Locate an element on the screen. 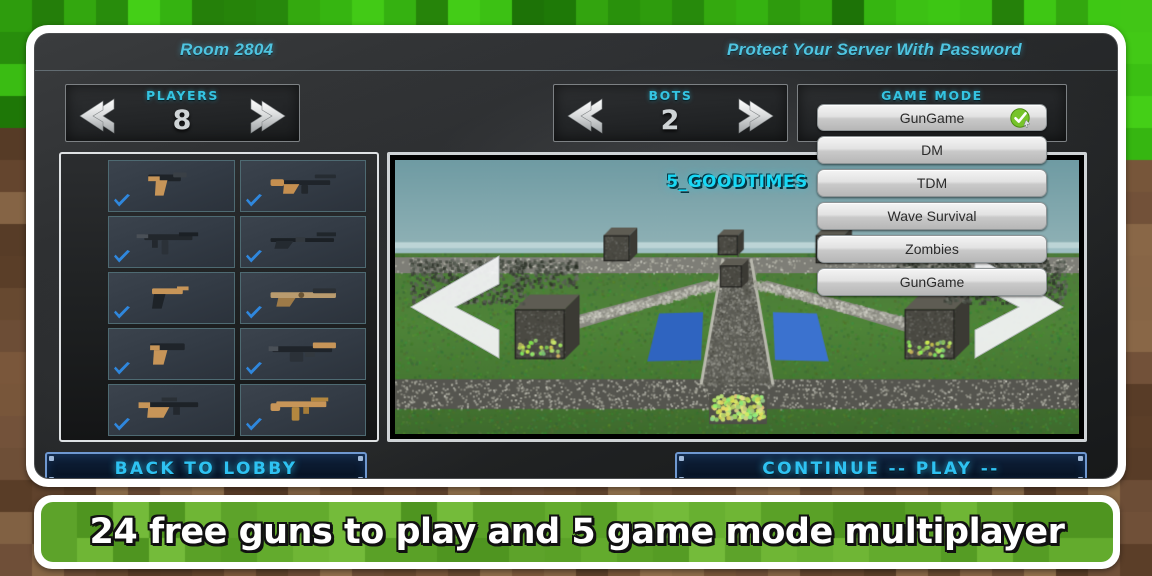 The image size is (1152, 576). password-hint-label: Protect Your Server With Password is located at coordinates (874, 50).